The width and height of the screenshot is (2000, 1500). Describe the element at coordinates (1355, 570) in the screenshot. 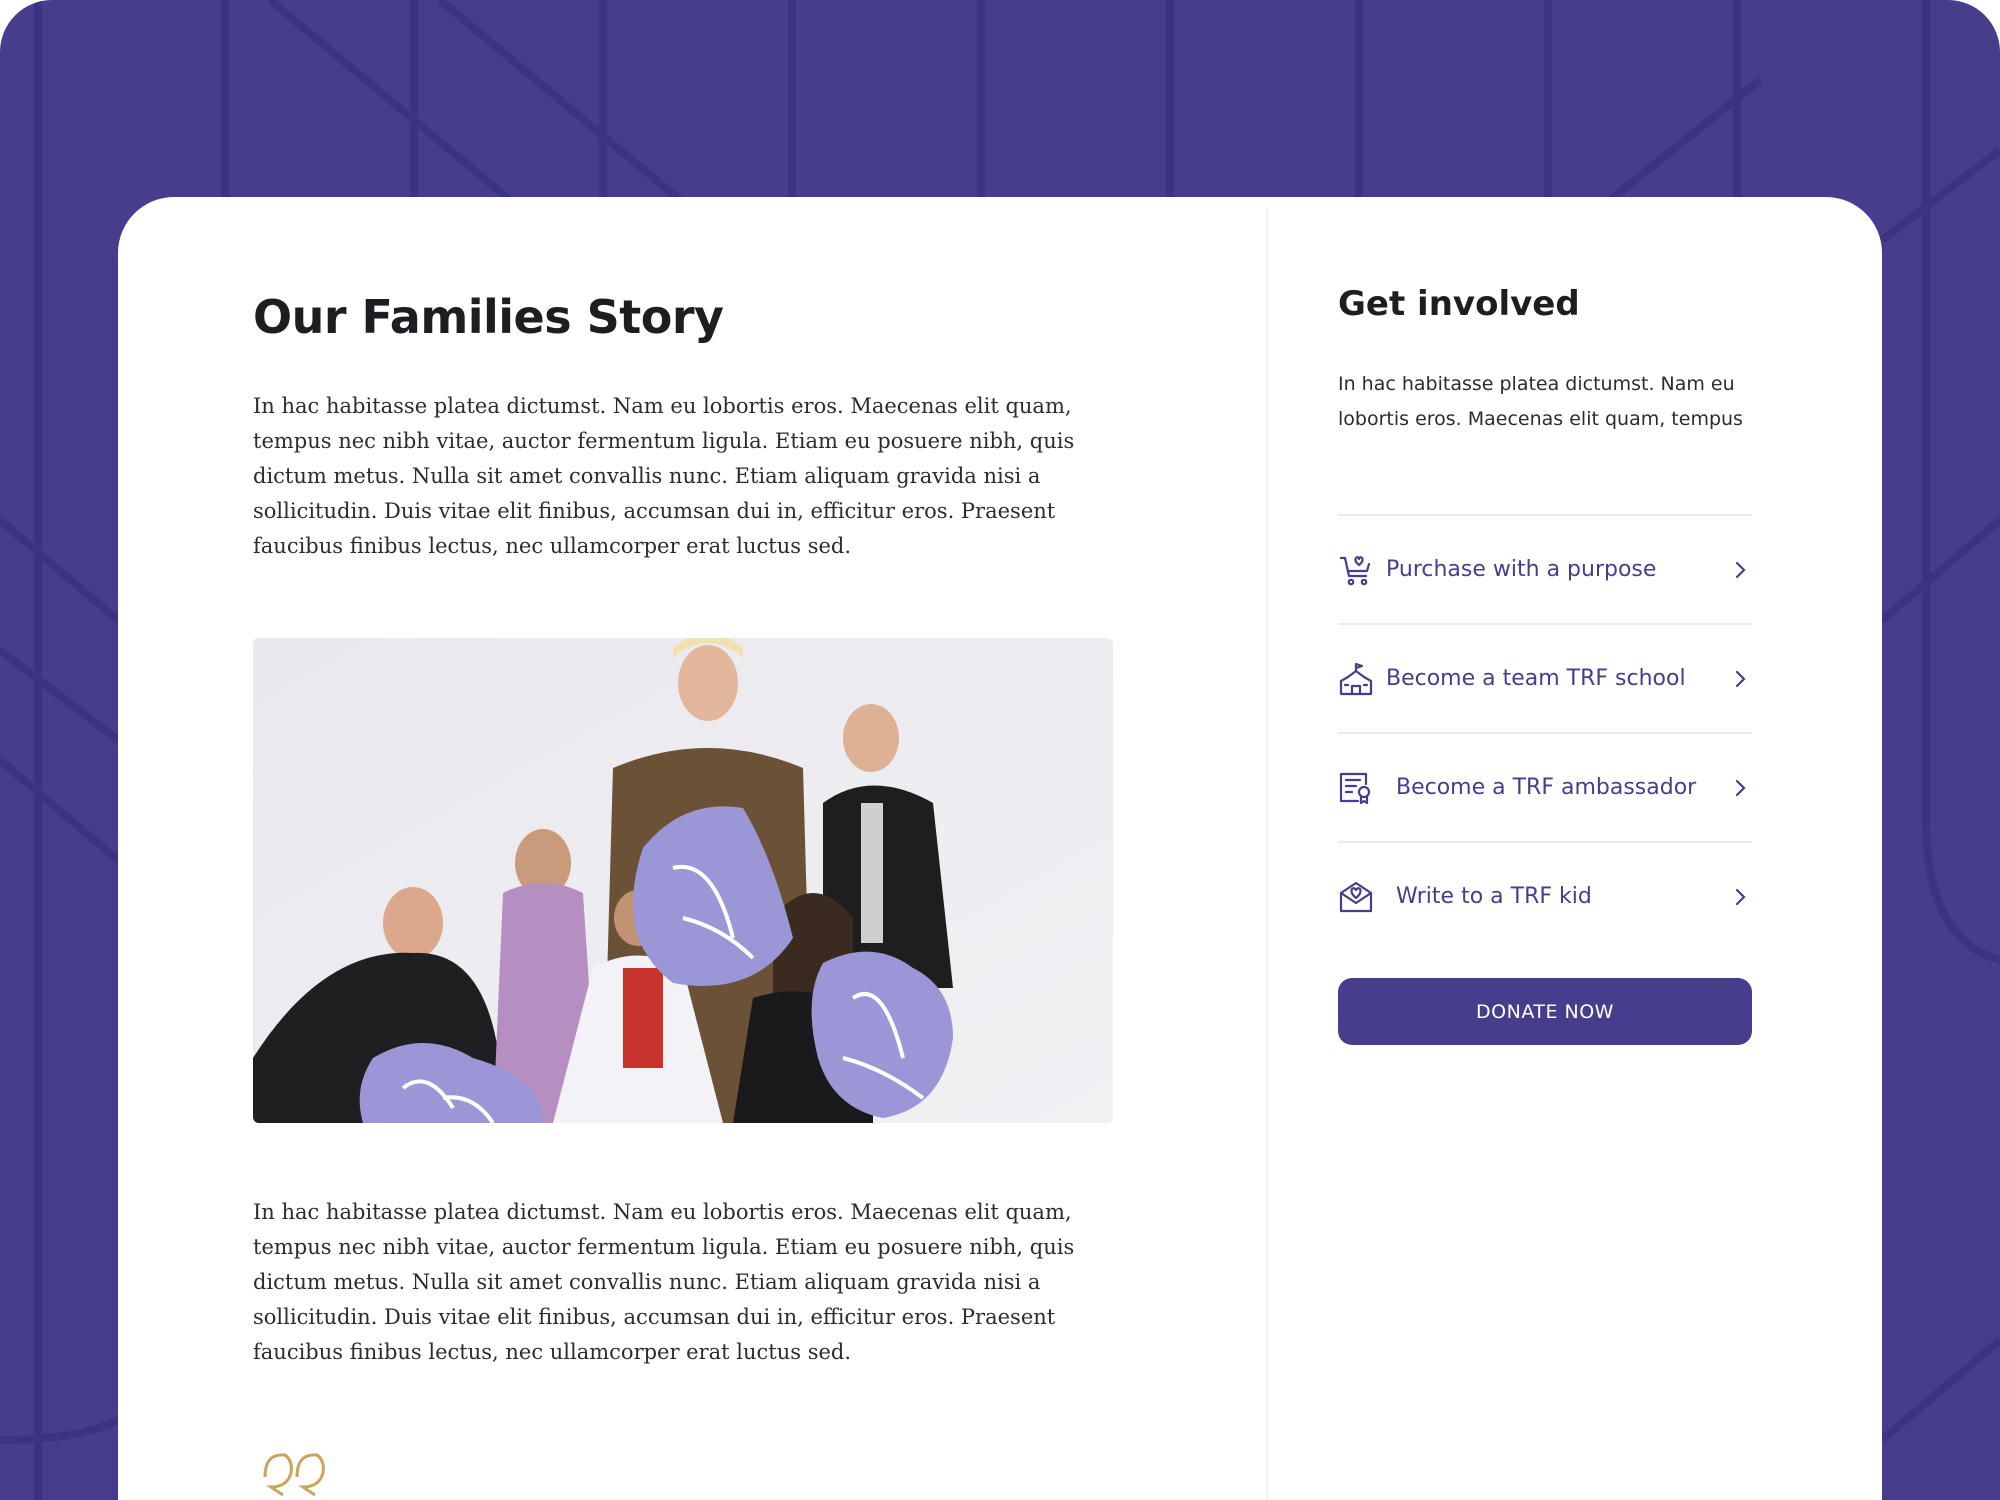

I see `shopping-cart-heart-icon` at that location.